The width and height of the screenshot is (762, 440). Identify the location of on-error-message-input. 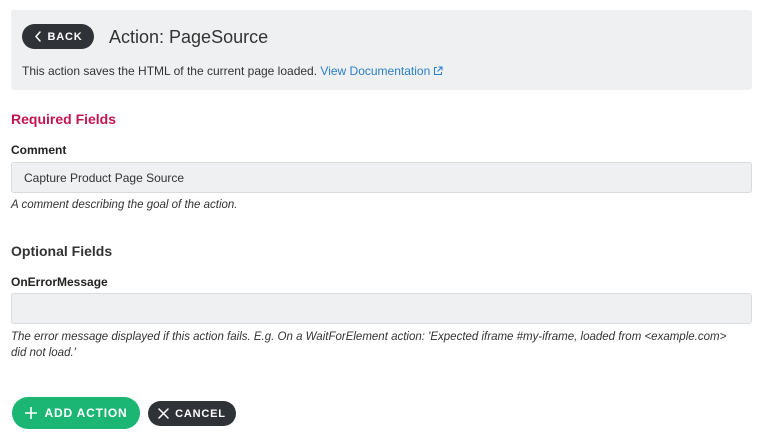
(381, 308).